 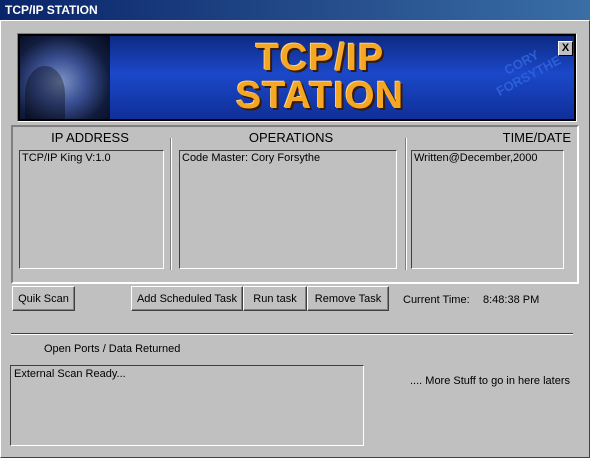 What do you see at coordinates (91, 209) in the screenshot?
I see `ip-address-list: TCP/IP King V:1.0` at bounding box center [91, 209].